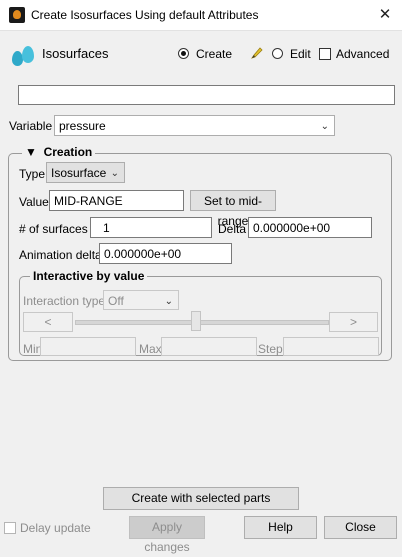  What do you see at coordinates (89, 276) in the screenshot?
I see `interactive-group-label: Interactive by value` at bounding box center [89, 276].